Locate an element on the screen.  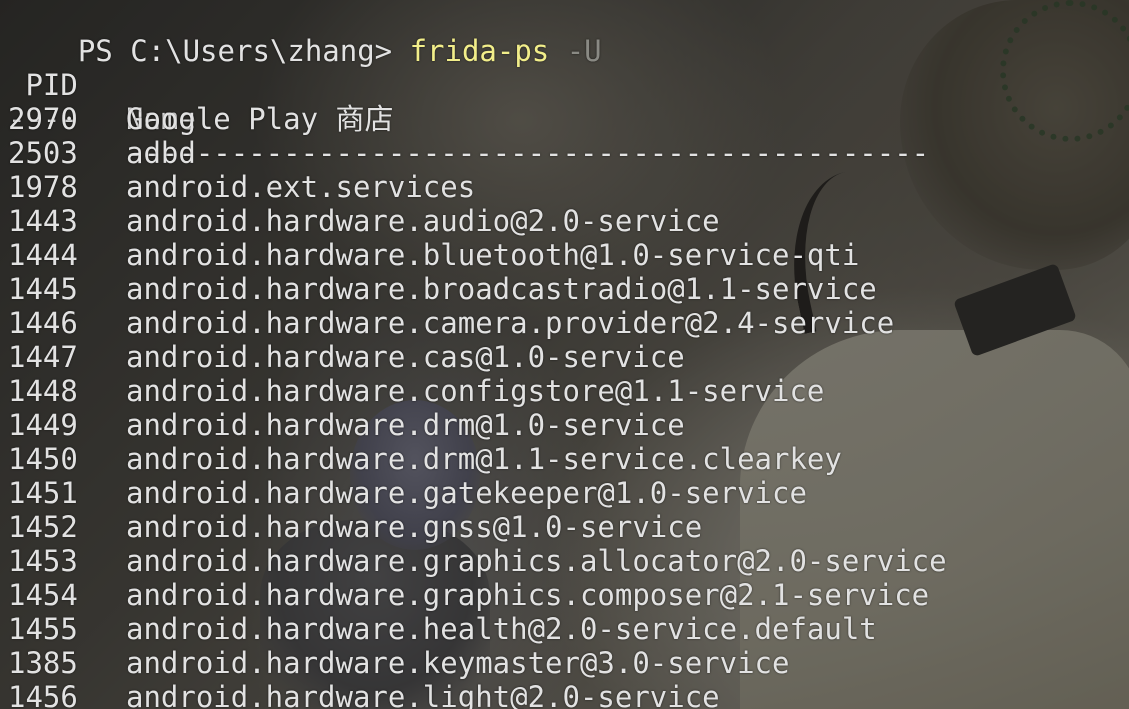
command-arg-text: -U is located at coordinates (575, 51).